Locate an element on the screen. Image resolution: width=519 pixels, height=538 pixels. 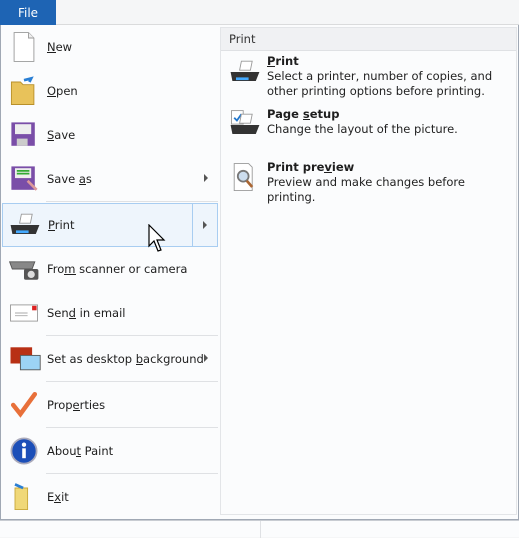
exit-icon-wrap is located at coordinates (24, 497).